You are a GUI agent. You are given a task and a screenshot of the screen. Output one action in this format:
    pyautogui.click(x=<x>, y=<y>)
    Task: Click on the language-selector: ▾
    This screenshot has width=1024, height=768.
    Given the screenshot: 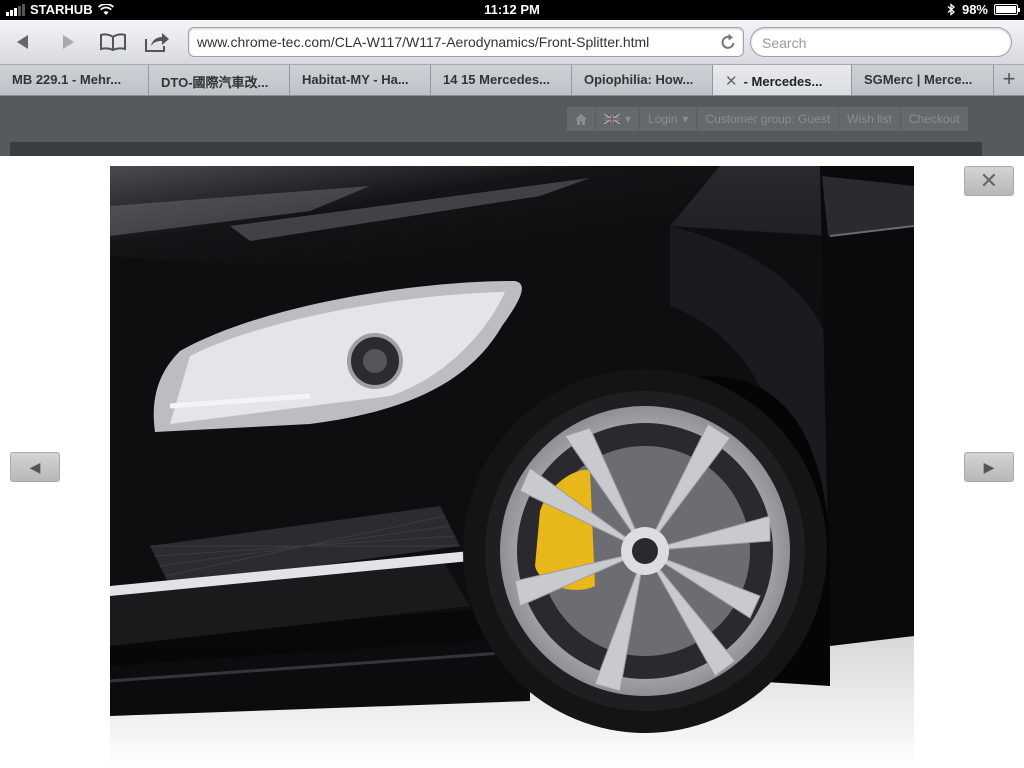 What is the action you would take?
    pyautogui.click(x=618, y=119)
    